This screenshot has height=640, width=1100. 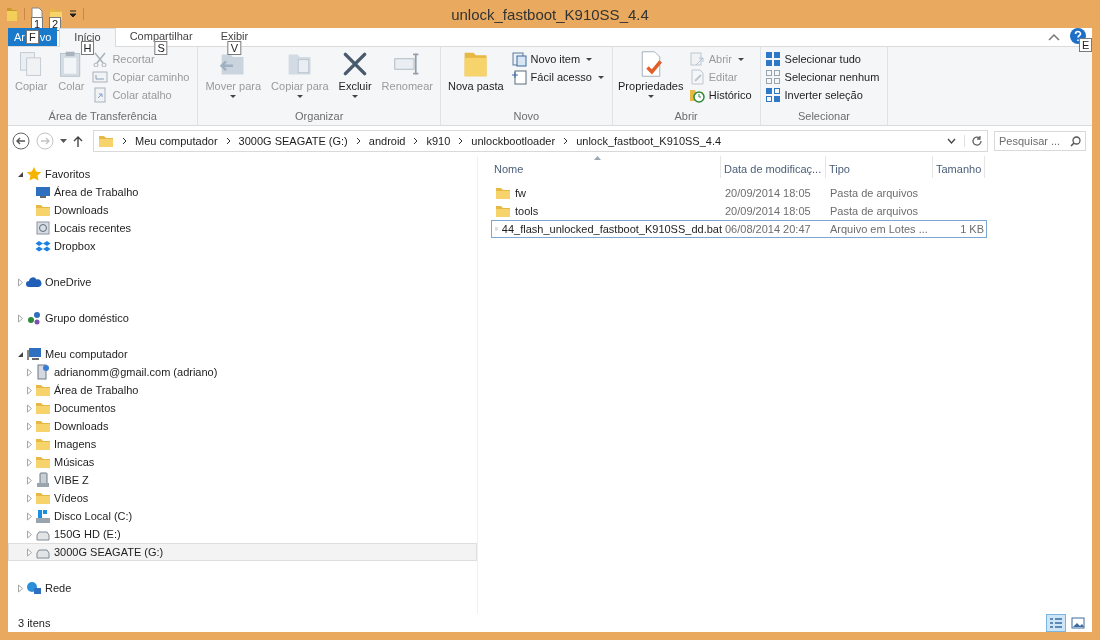 I want to click on ribbon-button: Novo item, so click(x=559, y=59).